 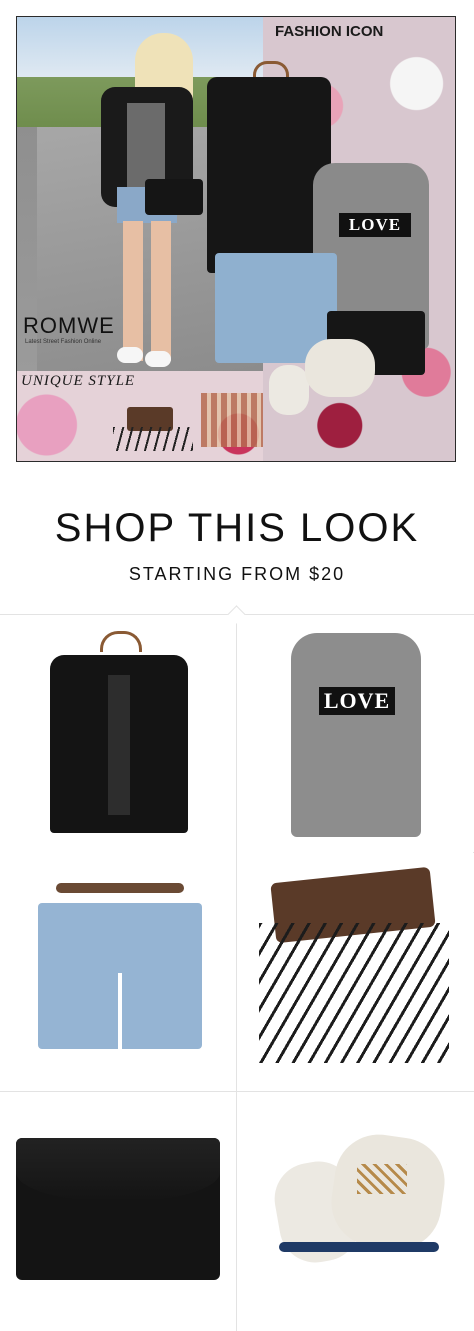 What do you see at coordinates (120, 1011) in the screenshot?
I see `shorts-leg-gap` at bounding box center [120, 1011].